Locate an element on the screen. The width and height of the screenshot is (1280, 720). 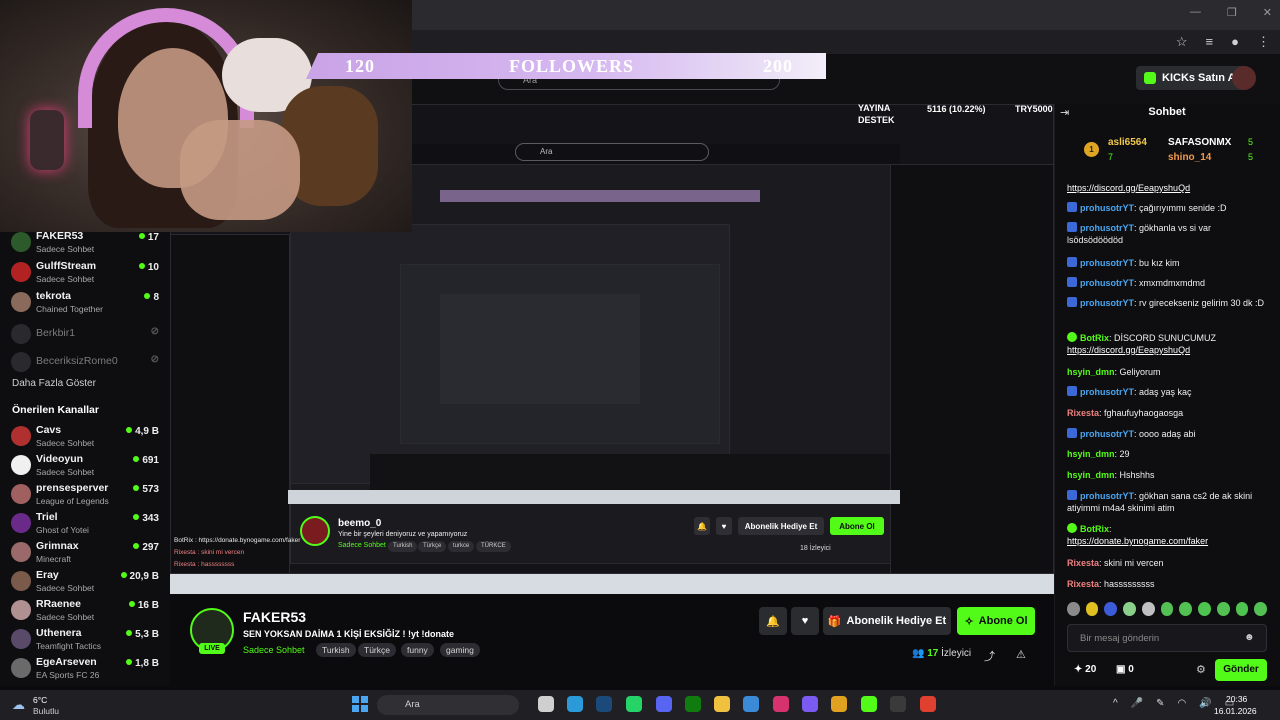
sidebar-channel-offline: BeceriksizRome0 ⊘ is located at coordinates (85, 363).